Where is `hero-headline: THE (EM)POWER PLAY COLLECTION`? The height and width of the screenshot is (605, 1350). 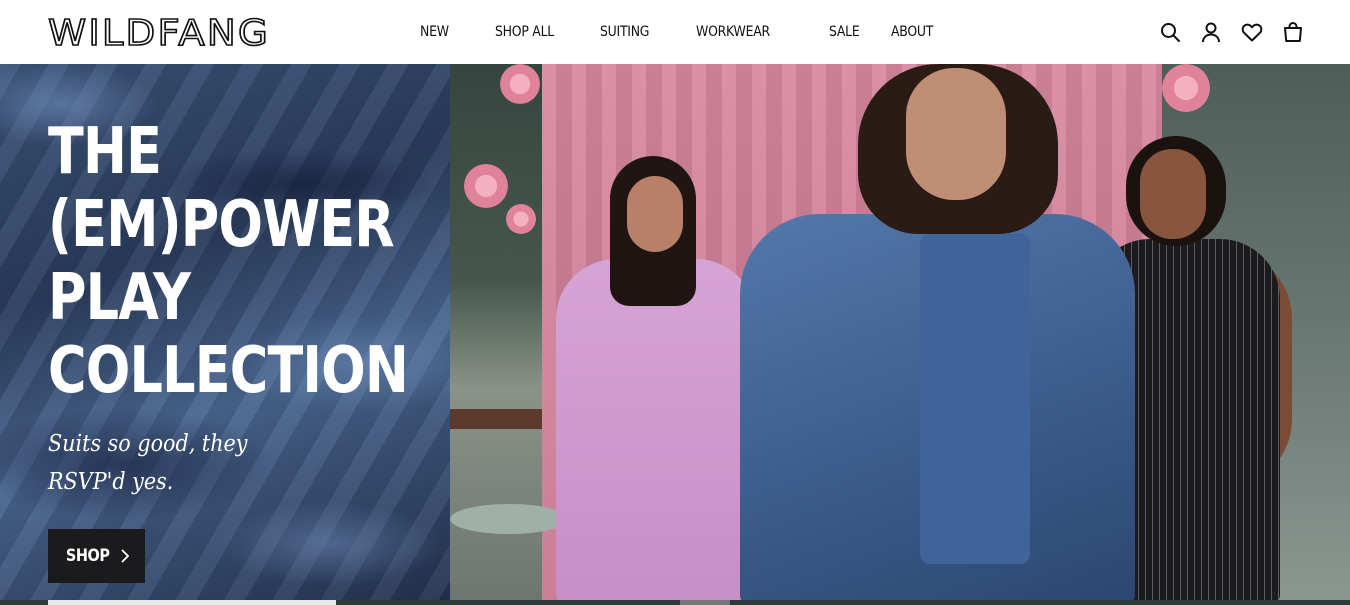 hero-headline: THE (EM)POWER PLAY COLLECTION is located at coordinates (228, 262).